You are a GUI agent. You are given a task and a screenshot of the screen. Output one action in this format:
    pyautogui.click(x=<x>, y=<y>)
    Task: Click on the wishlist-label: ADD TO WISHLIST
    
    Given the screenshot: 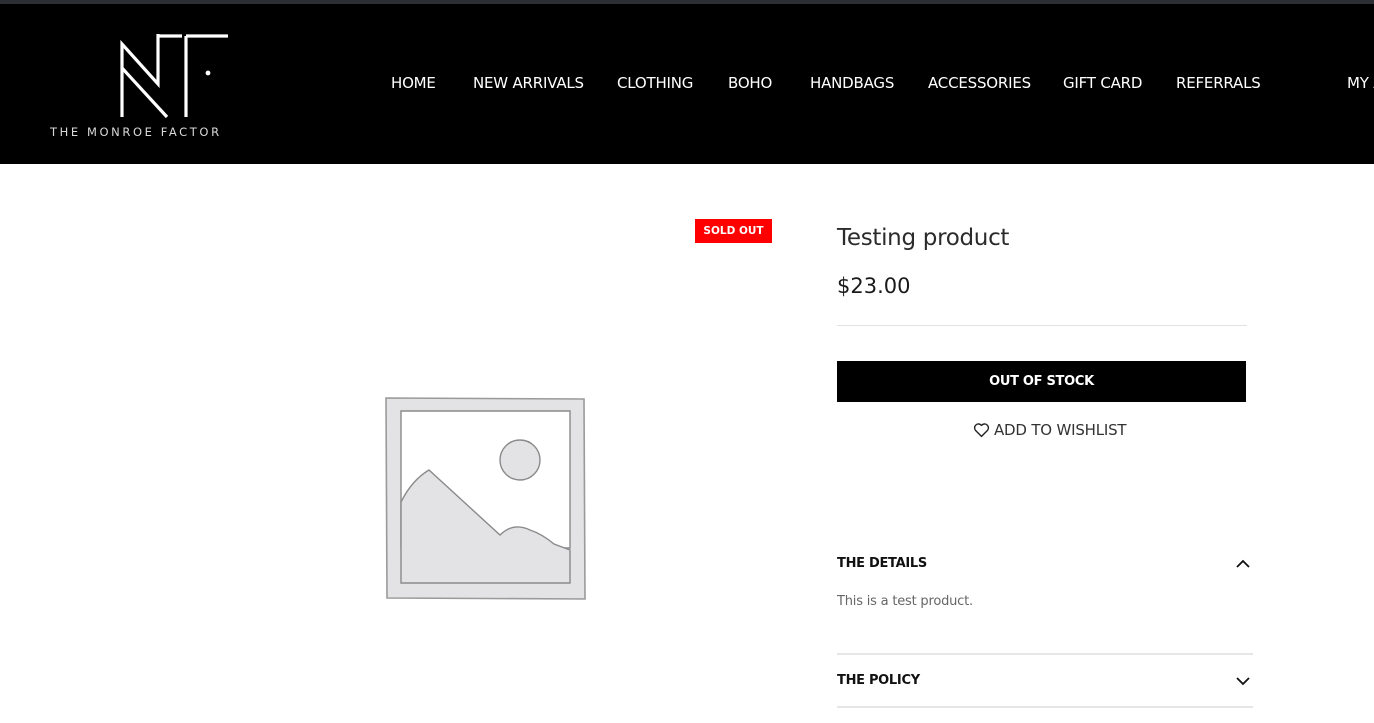 What is the action you would take?
    pyautogui.click(x=1060, y=430)
    